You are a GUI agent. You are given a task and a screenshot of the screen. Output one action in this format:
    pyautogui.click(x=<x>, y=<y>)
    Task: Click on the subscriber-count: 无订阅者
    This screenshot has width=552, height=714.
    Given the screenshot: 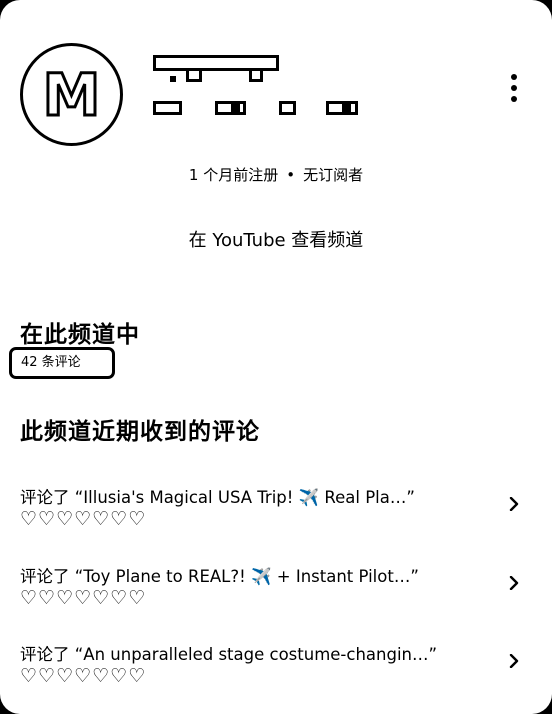 What is the action you would take?
    pyautogui.click(x=333, y=175)
    